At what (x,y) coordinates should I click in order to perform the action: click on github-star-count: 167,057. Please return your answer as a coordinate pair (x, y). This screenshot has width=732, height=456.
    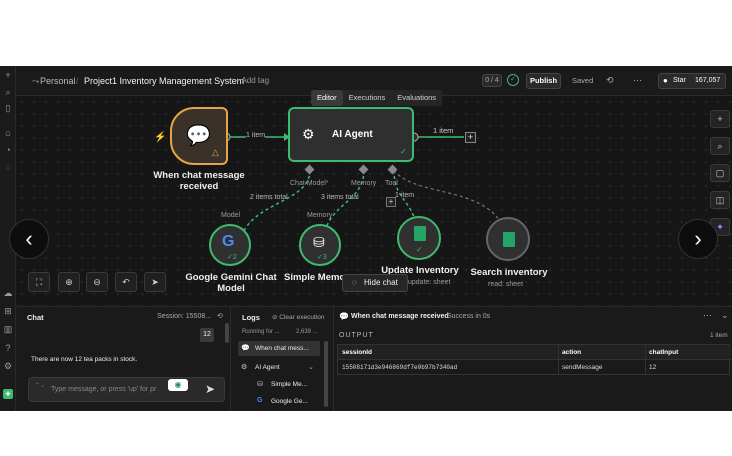
    Looking at the image, I should click on (708, 80).